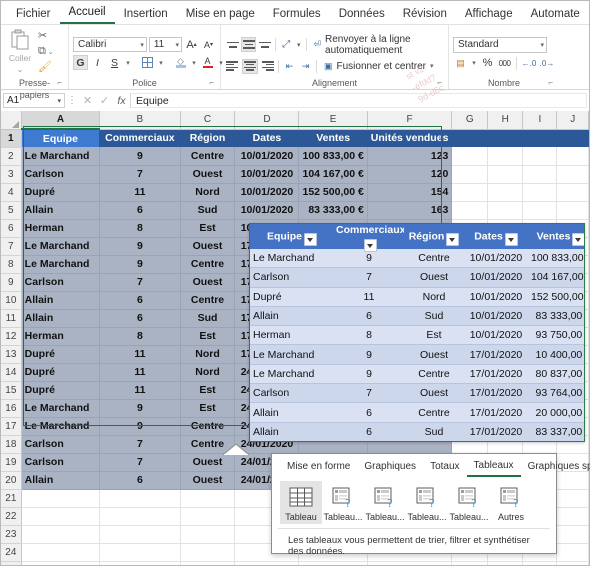  I want to click on cell-C11: Sud, so click(208, 318).